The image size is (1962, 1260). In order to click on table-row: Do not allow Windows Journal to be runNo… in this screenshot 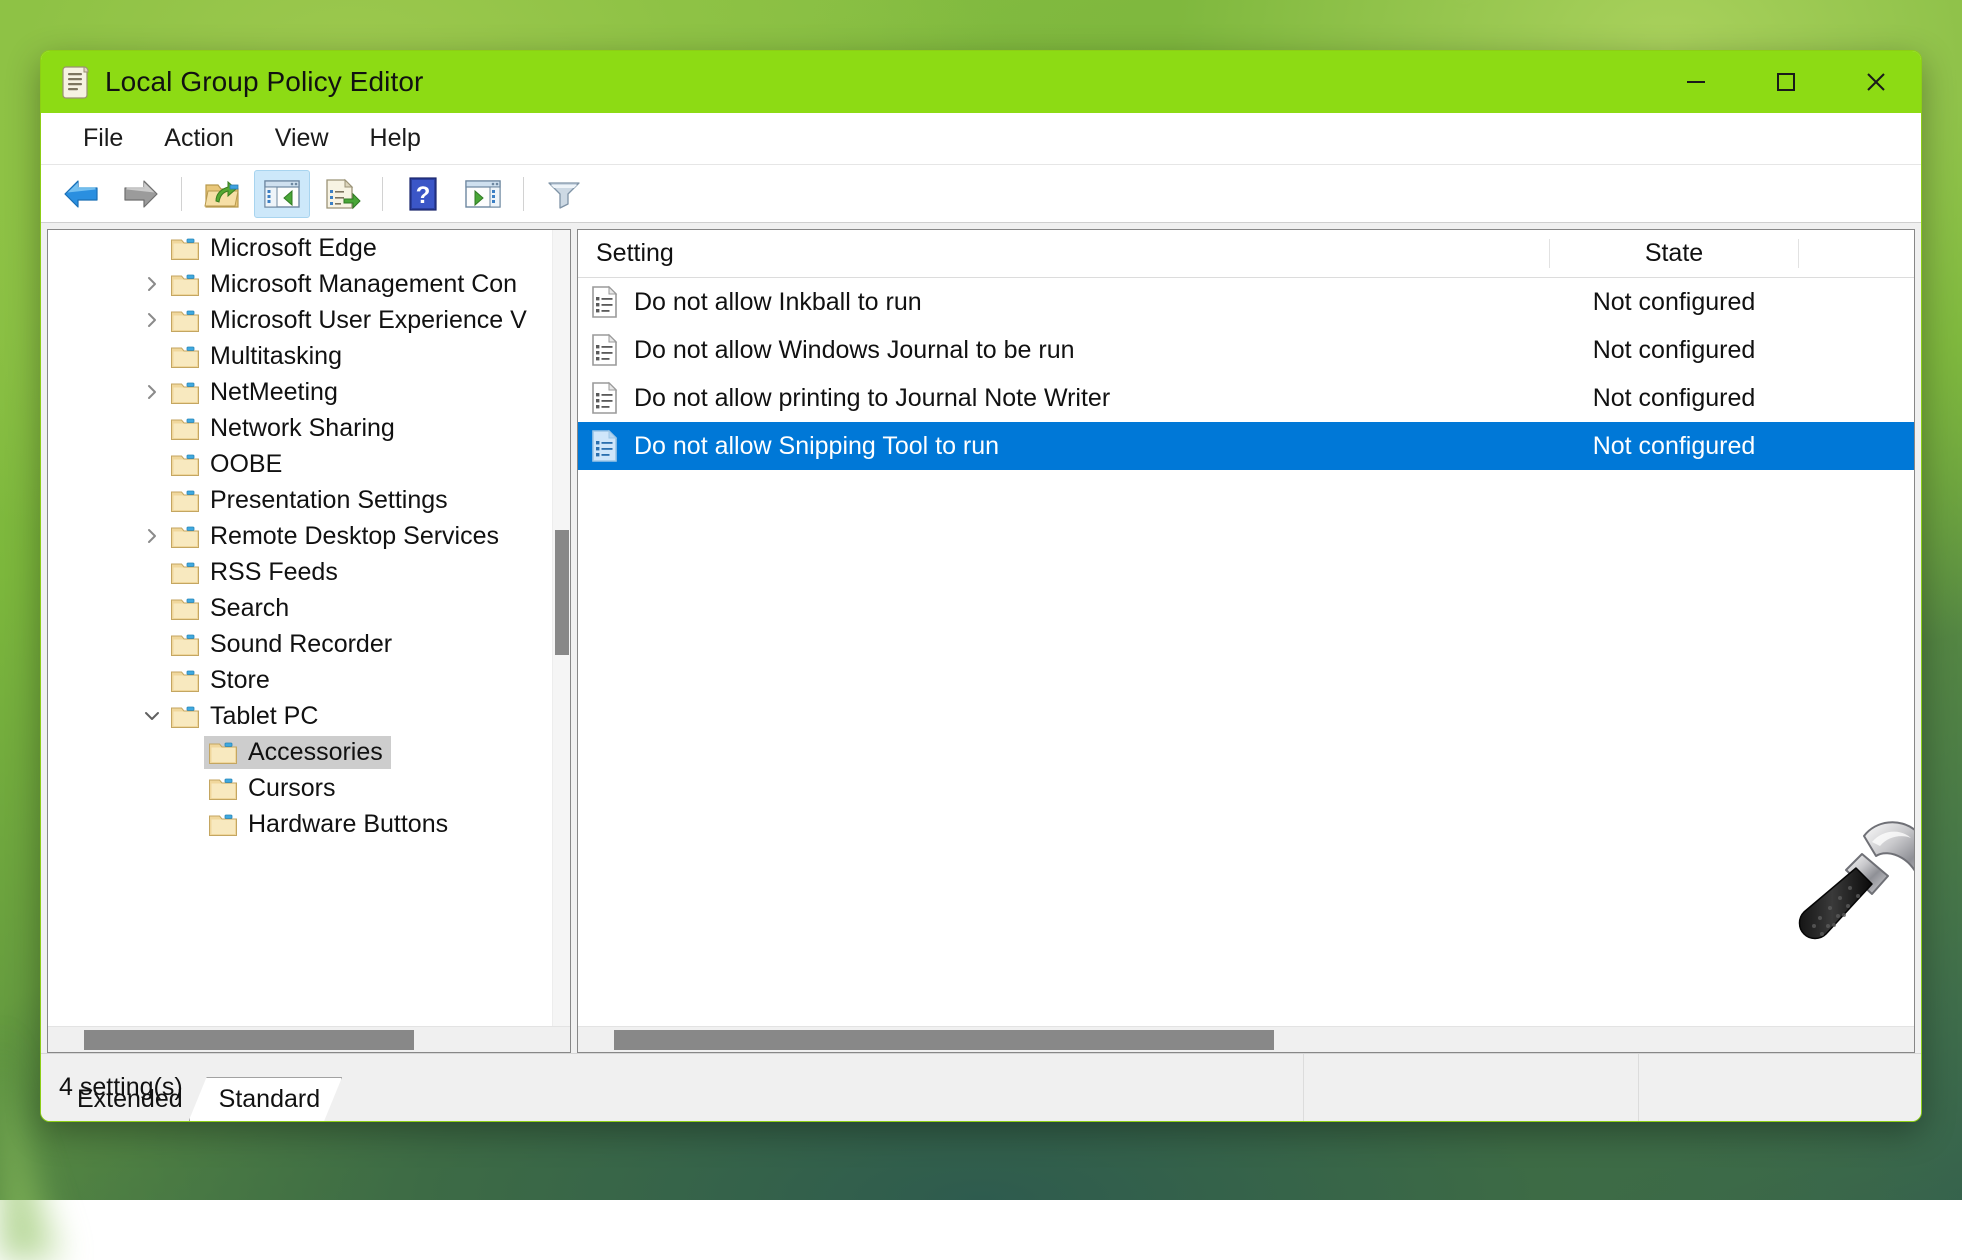, I will do `click(1246, 350)`.